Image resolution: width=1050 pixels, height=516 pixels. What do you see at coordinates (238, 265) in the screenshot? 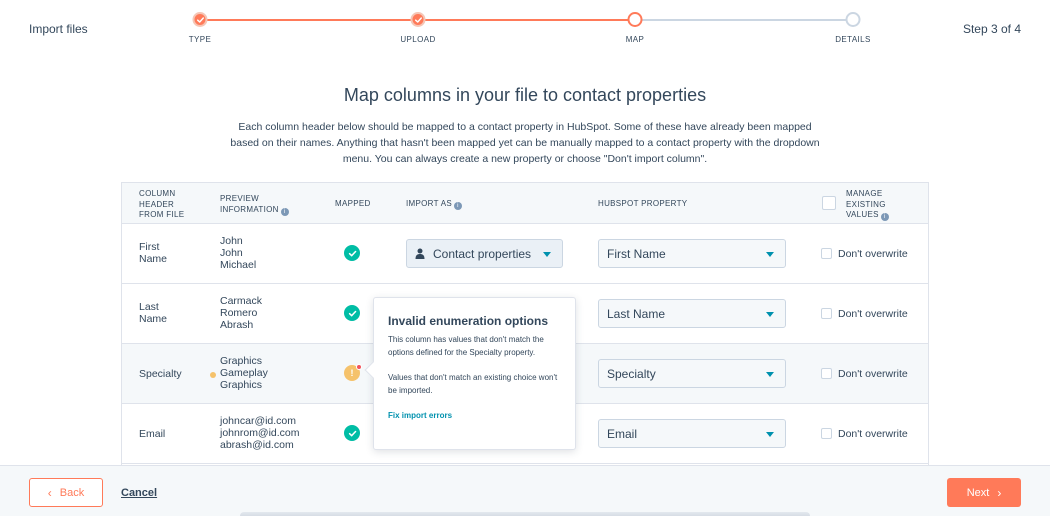
I see `preview-value: Michael` at bounding box center [238, 265].